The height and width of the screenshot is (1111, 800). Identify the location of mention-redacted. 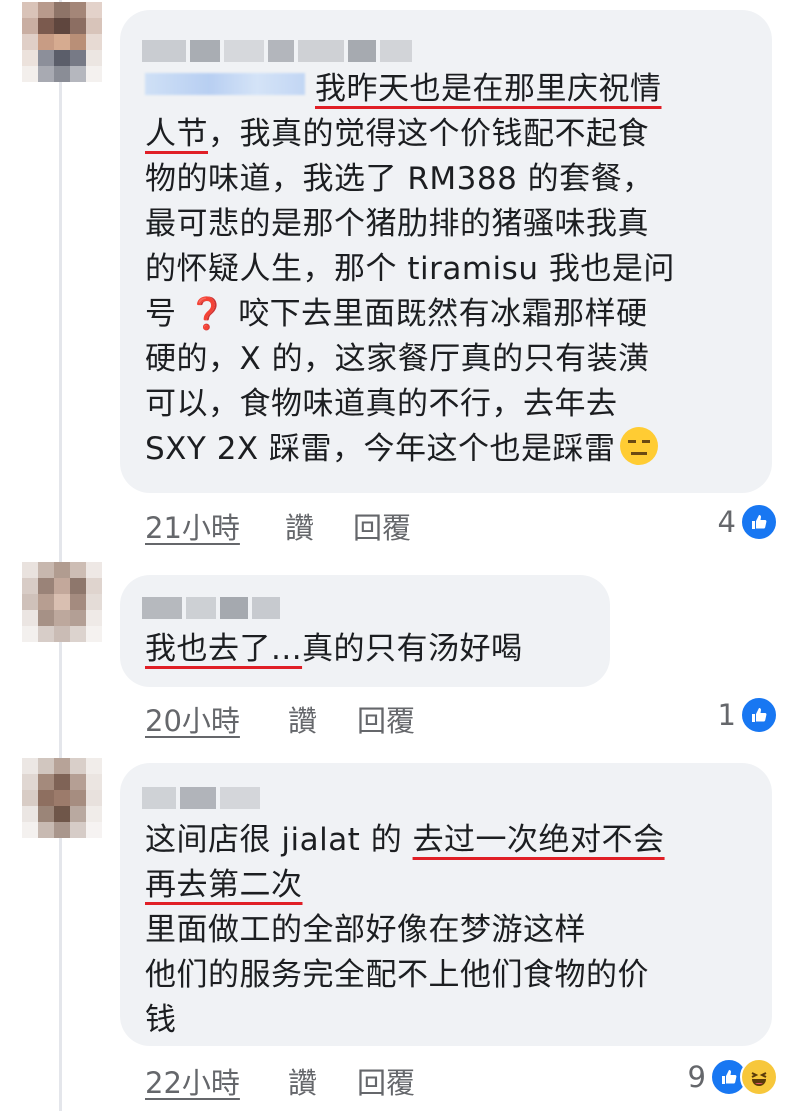
(225, 84).